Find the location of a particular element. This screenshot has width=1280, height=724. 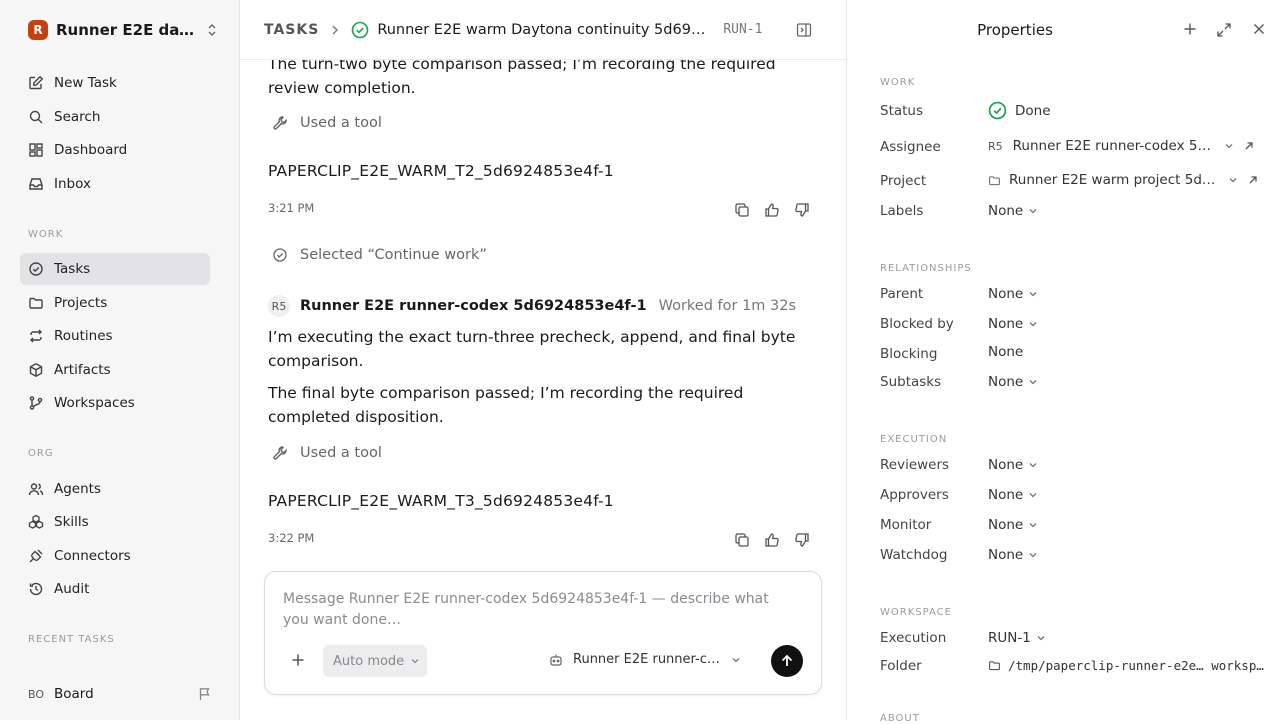

prop-key-project: Project is located at coordinates (903, 181).